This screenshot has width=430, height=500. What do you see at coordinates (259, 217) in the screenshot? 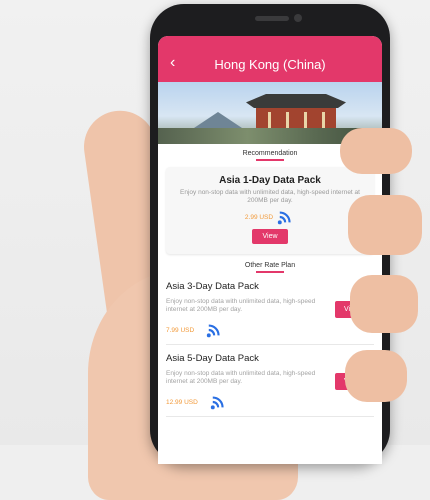
I see `plan-price: 2.99 USD` at bounding box center [259, 217].